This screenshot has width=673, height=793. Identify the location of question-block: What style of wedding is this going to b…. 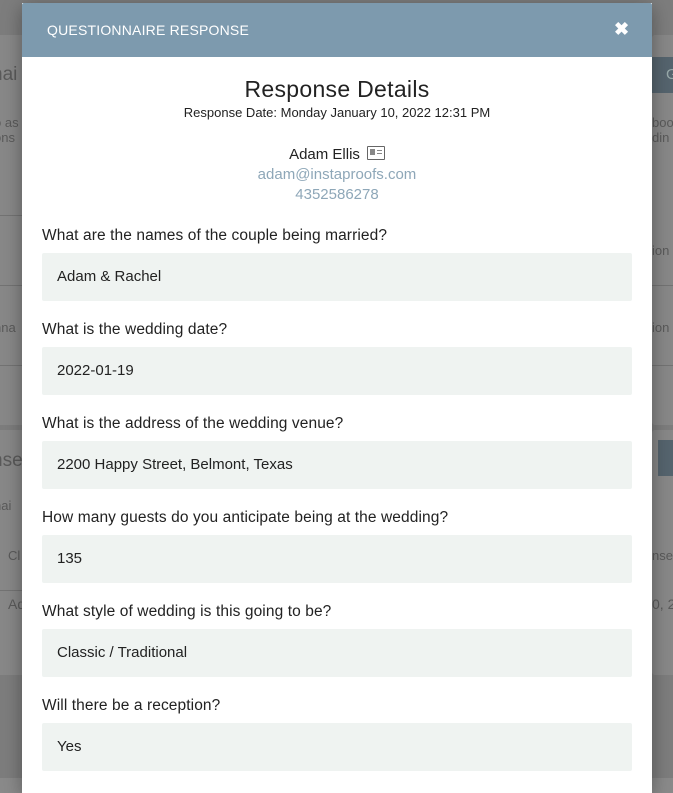
(337, 640).